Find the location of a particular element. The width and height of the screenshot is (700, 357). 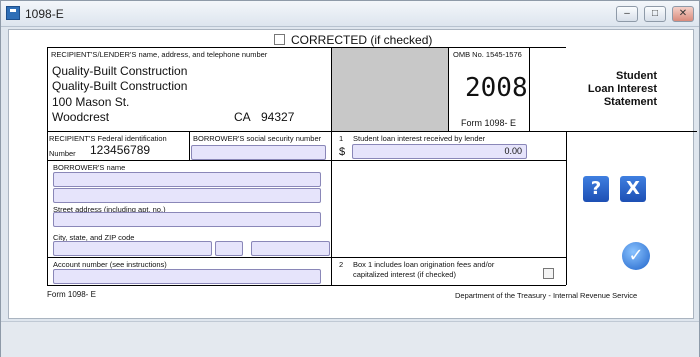

close-icon: X is located at coordinates (633, 189).